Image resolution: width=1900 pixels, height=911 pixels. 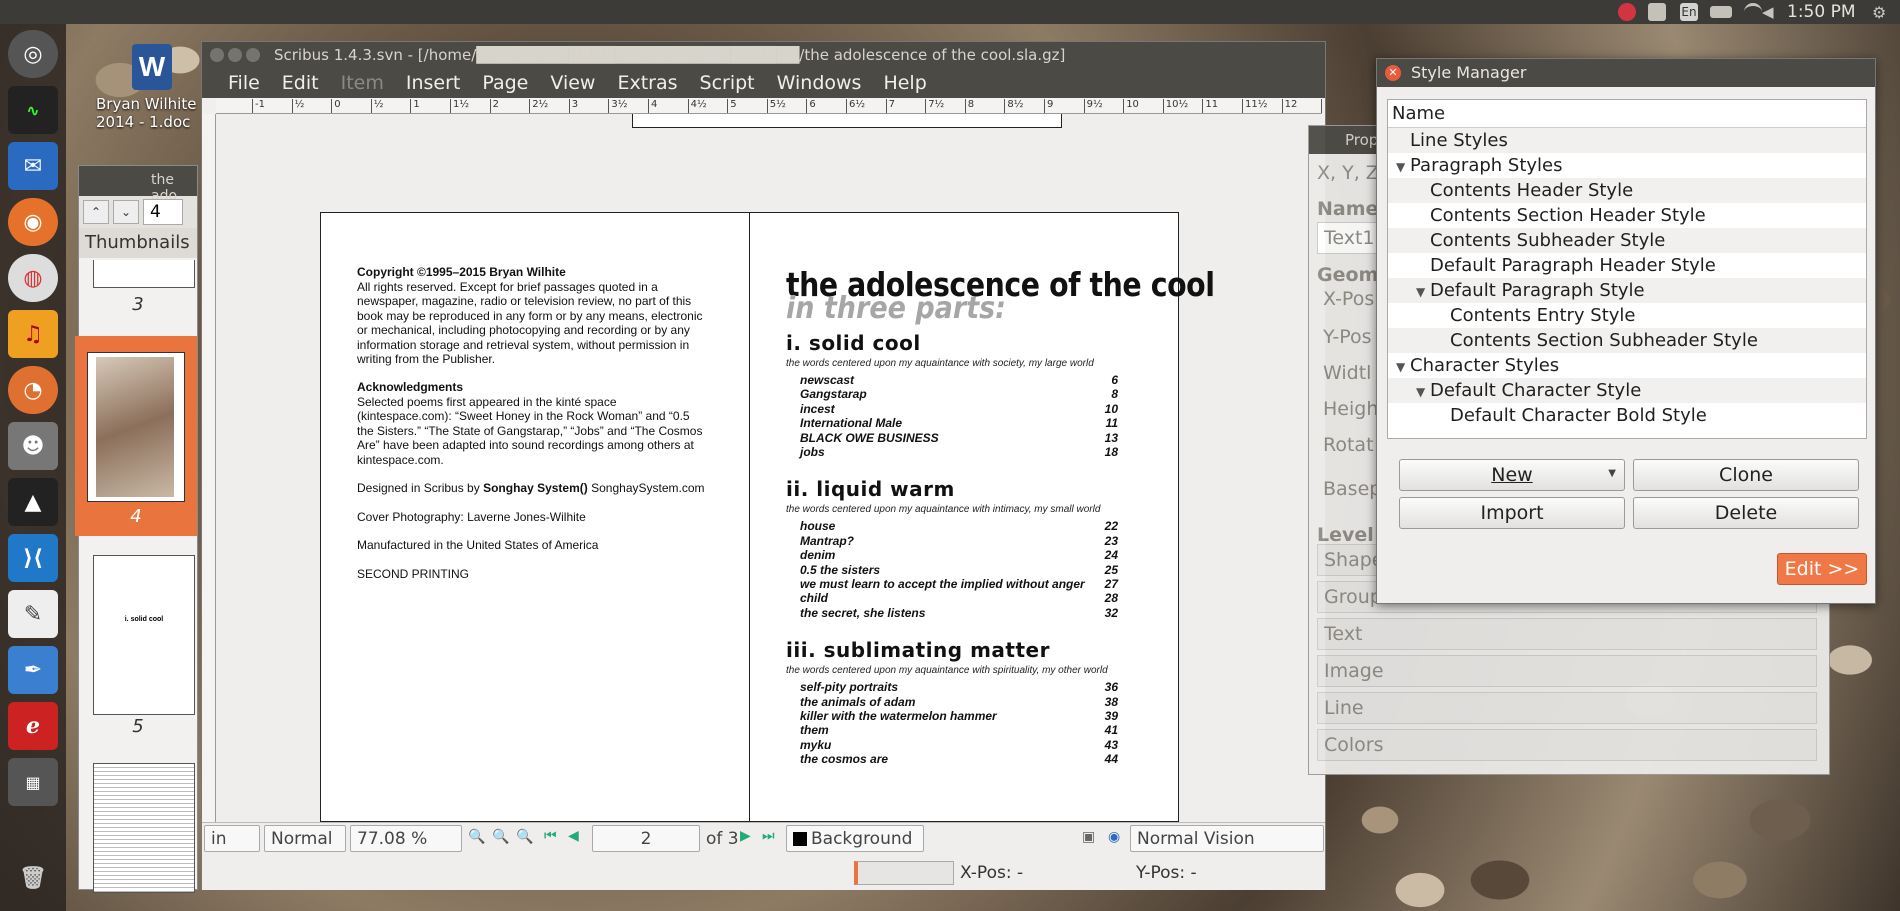 I want to click on menu-extras: Extras, so click(x=647, y=83).